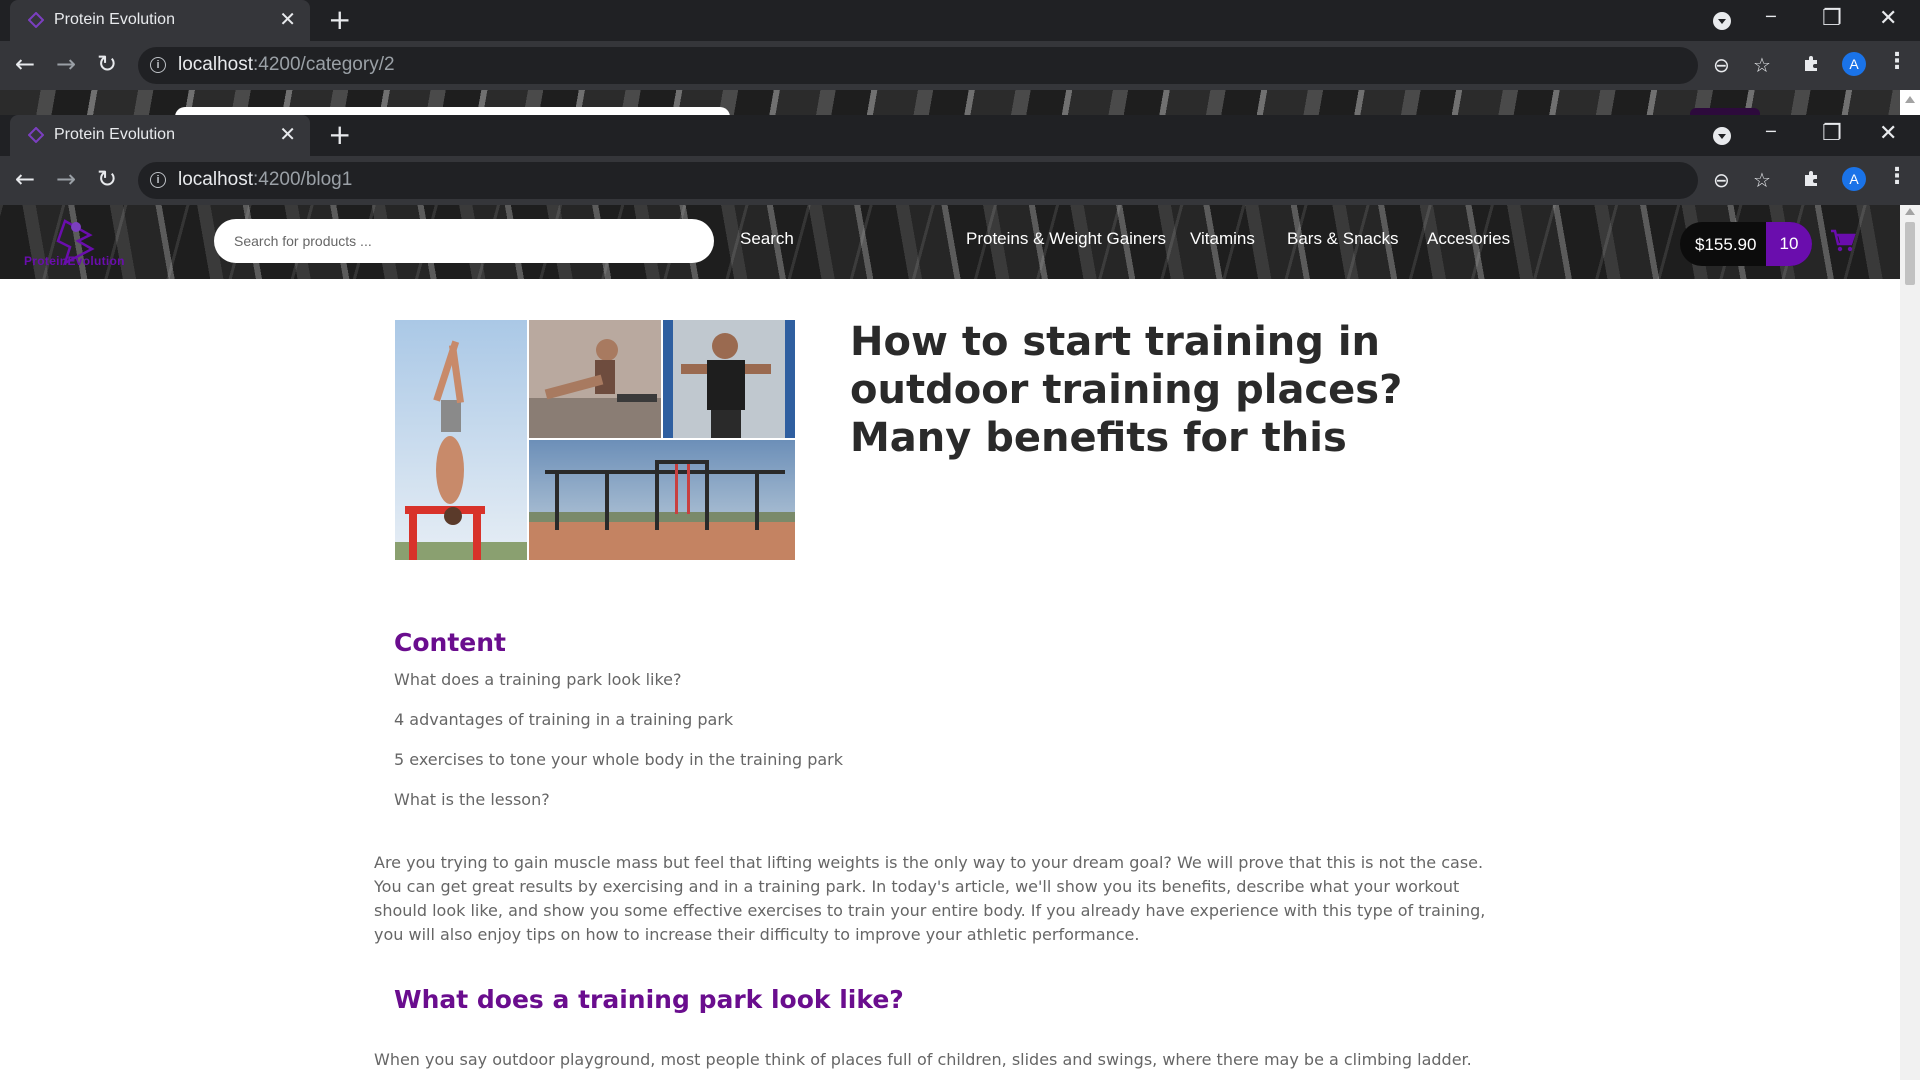  I want to click on url-text: localhost:4200/blog1, so click(265, 180).